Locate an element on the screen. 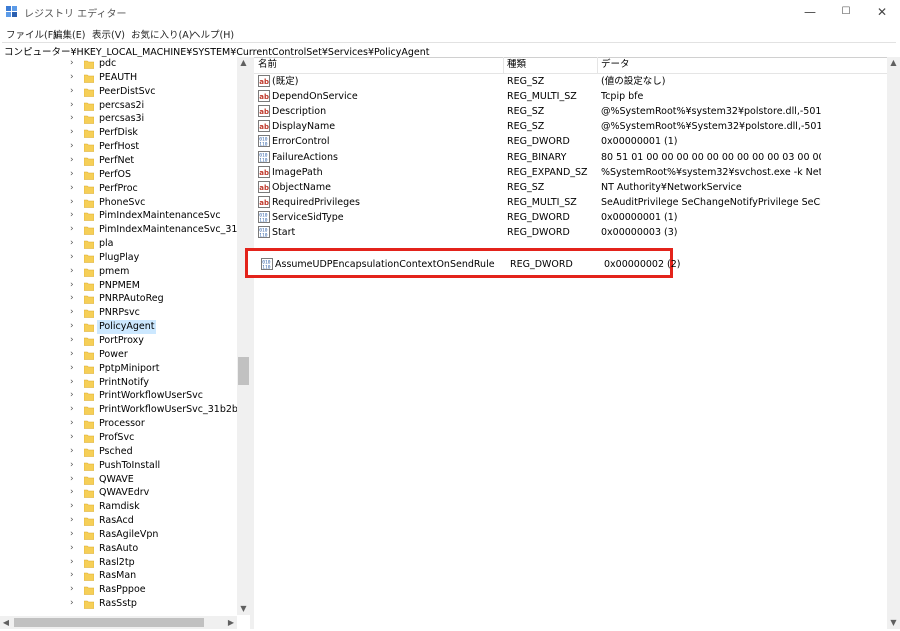 Image resolution: width=900 pixels, height=631 pixels. value-row: ab DependOnService REG_MULTI_SZ Tcpip bfe is located at coordinates (570, 96).